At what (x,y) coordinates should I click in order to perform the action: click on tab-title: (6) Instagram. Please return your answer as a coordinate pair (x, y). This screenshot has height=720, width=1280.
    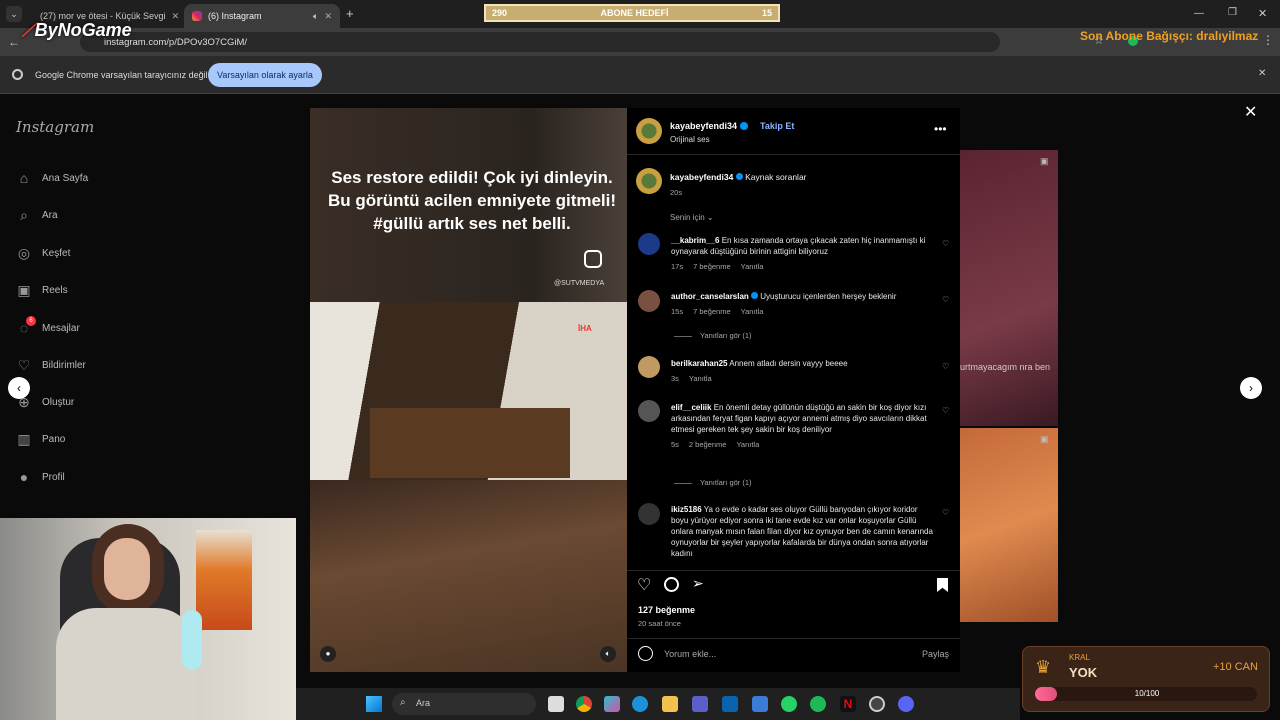
    Looking at the image, I should click on (235, 16).